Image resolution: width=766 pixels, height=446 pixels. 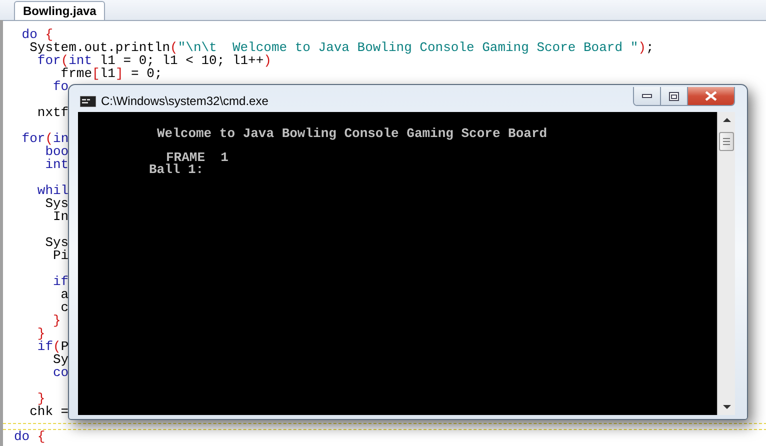 What do you see at coordinates (64, 307) in the screenshot?
I see `code-line: c` at bounding box center [64, 307].